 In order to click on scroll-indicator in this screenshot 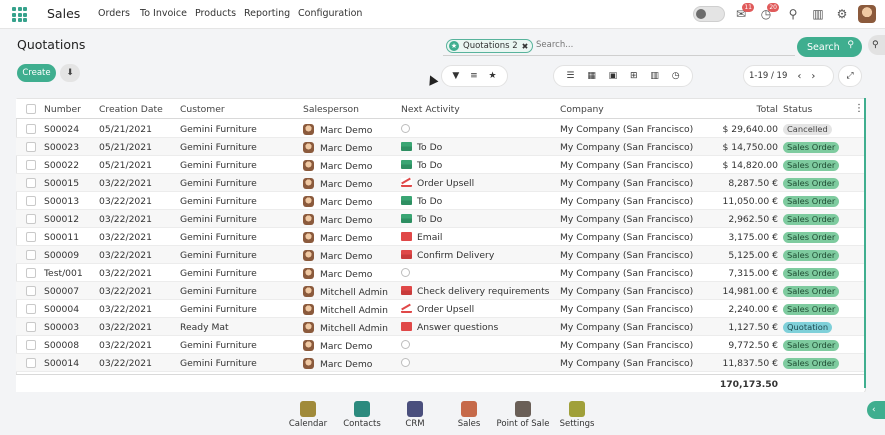, I will do `click(865, 243)`.